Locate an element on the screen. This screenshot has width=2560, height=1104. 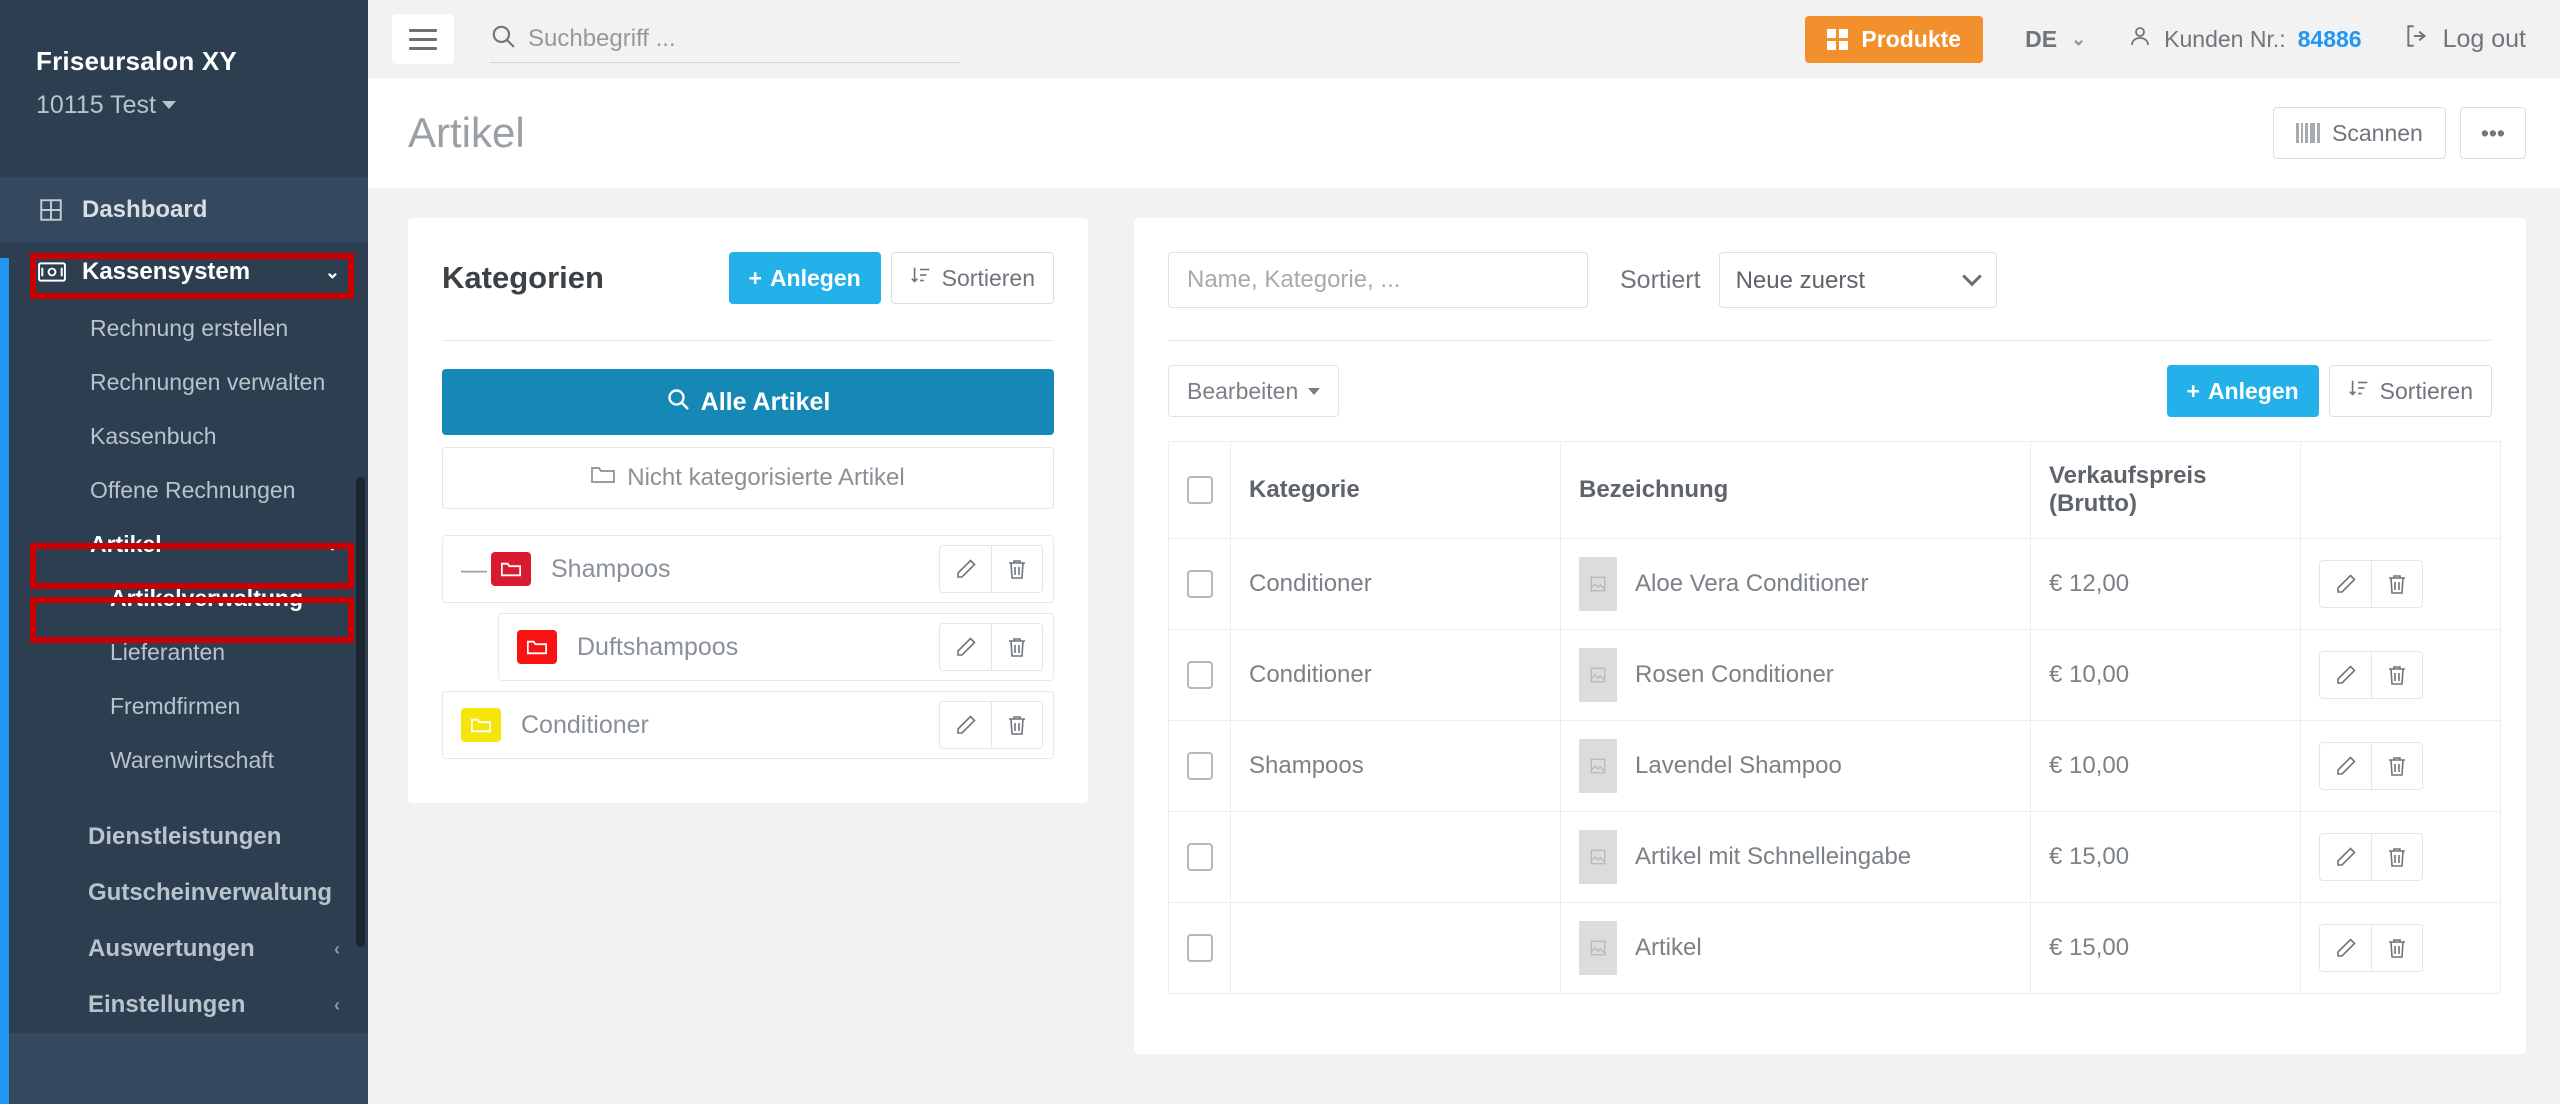
bulk-edit-label: Bearbeiten is located at coordinates (1243, 390).